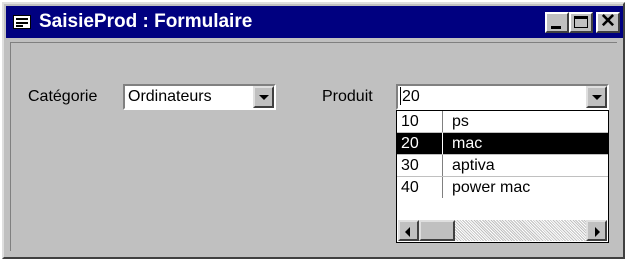 Image resolution: width=625 pixels, height=261 pixels. Describe the element at coordinates (437, 230) in the screenshot. I see `scrollbar-thumb` at that location.